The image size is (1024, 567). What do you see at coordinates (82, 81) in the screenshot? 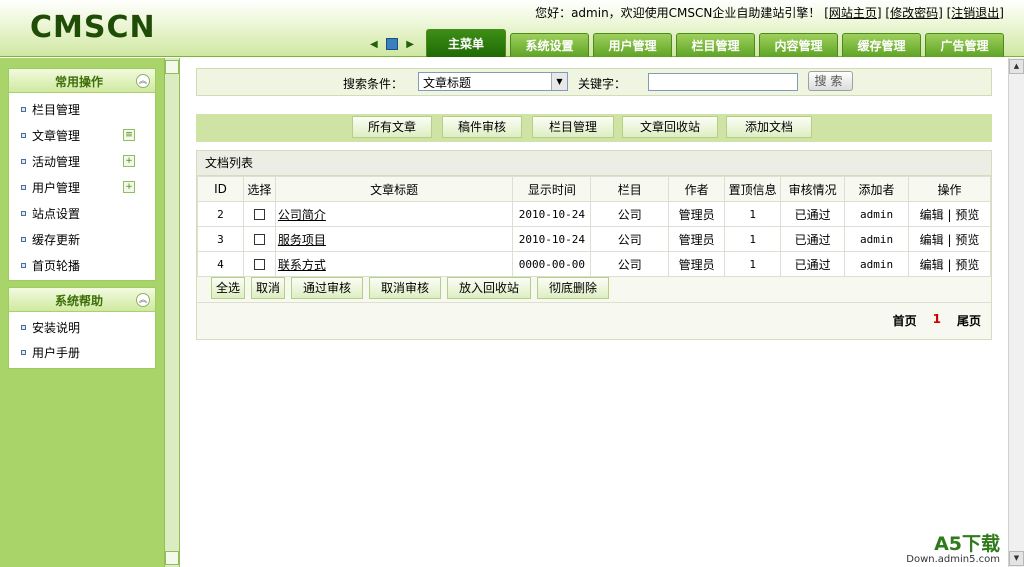
I see `panel-header: 常用操作 ︽` at bounding box center [82, 81].